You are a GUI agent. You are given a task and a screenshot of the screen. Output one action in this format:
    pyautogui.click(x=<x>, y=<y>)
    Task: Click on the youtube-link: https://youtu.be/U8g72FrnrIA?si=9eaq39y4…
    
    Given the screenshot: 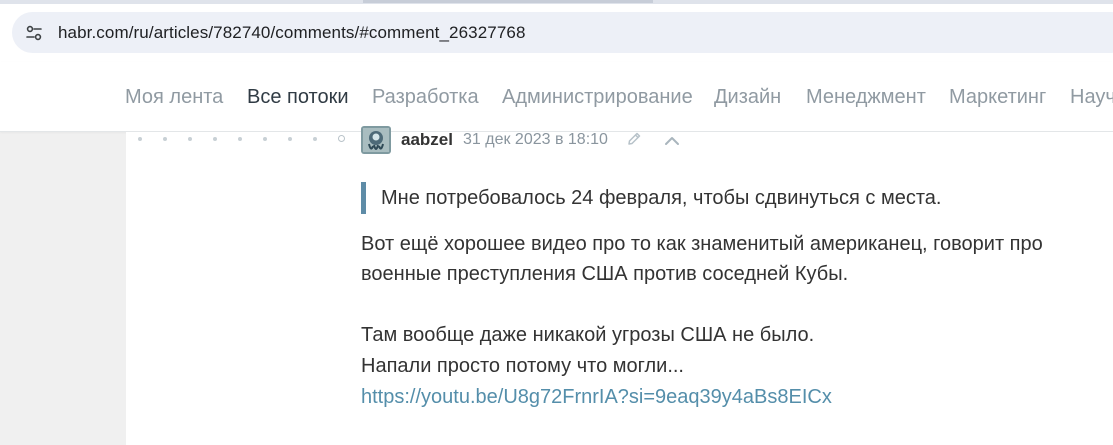 What is the action you would take?
    pyautogui.click(x=596, y=397)
    